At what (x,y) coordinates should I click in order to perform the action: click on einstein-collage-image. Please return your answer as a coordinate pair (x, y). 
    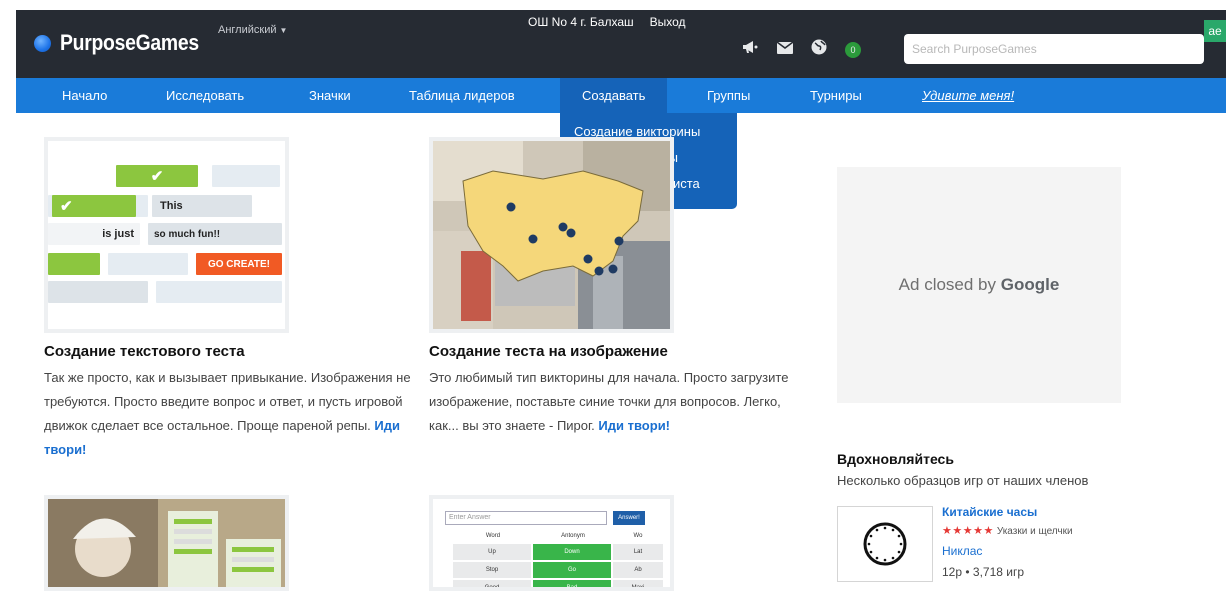
    Looking at the image, I should click on (166, 543).